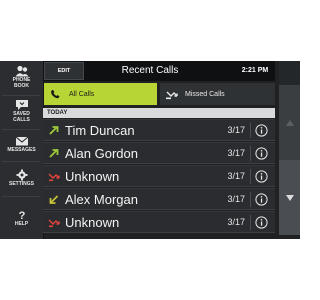 The width and height of the screenshot is (320, 300). What do you see at coordinates (159, 113) in the screenshot?
I see `section-header: TODAY` at bounding box center [159, 113].